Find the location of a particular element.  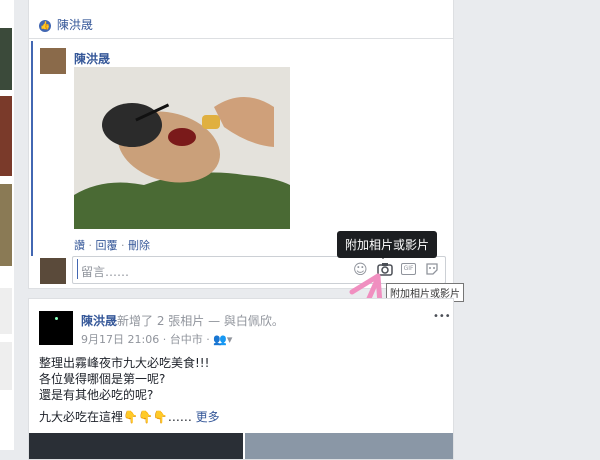

reply-link: 回覆 is located at coordinates (107, 245).